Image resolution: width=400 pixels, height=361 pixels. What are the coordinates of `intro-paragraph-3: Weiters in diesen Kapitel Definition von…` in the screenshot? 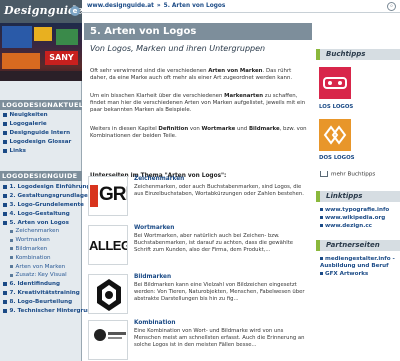 It's located at (198, 133).